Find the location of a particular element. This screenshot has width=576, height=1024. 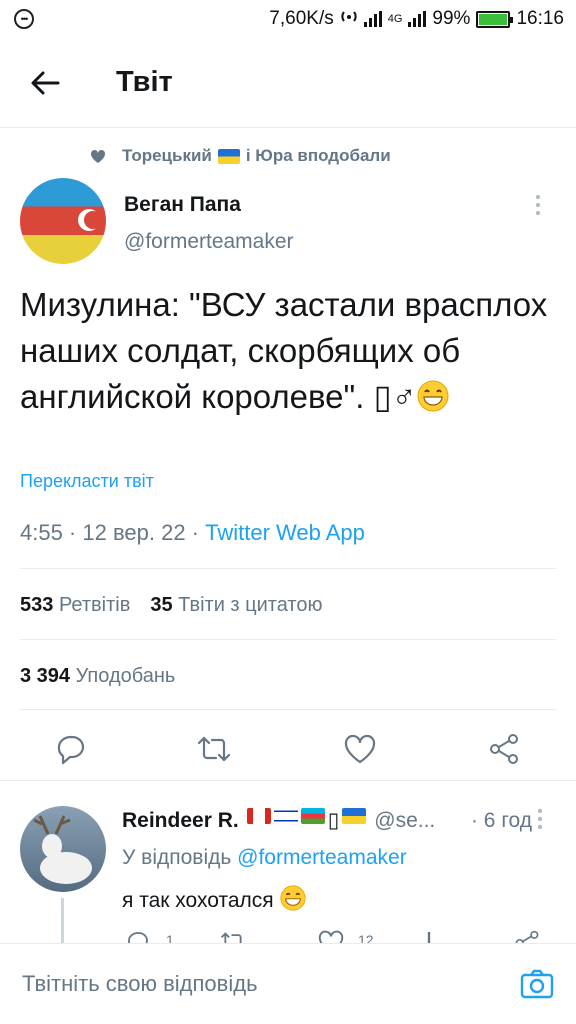

share-icon is located at coordinates (504, 749).